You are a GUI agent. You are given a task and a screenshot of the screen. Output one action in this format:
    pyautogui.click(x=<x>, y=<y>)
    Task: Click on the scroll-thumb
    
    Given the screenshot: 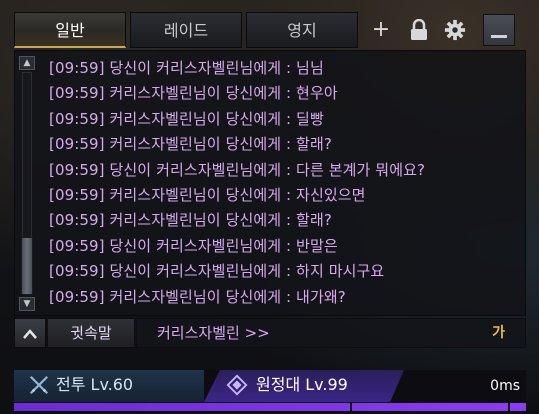 What is the action you would take?
    pyautogui.click(x=27, y=266)
    